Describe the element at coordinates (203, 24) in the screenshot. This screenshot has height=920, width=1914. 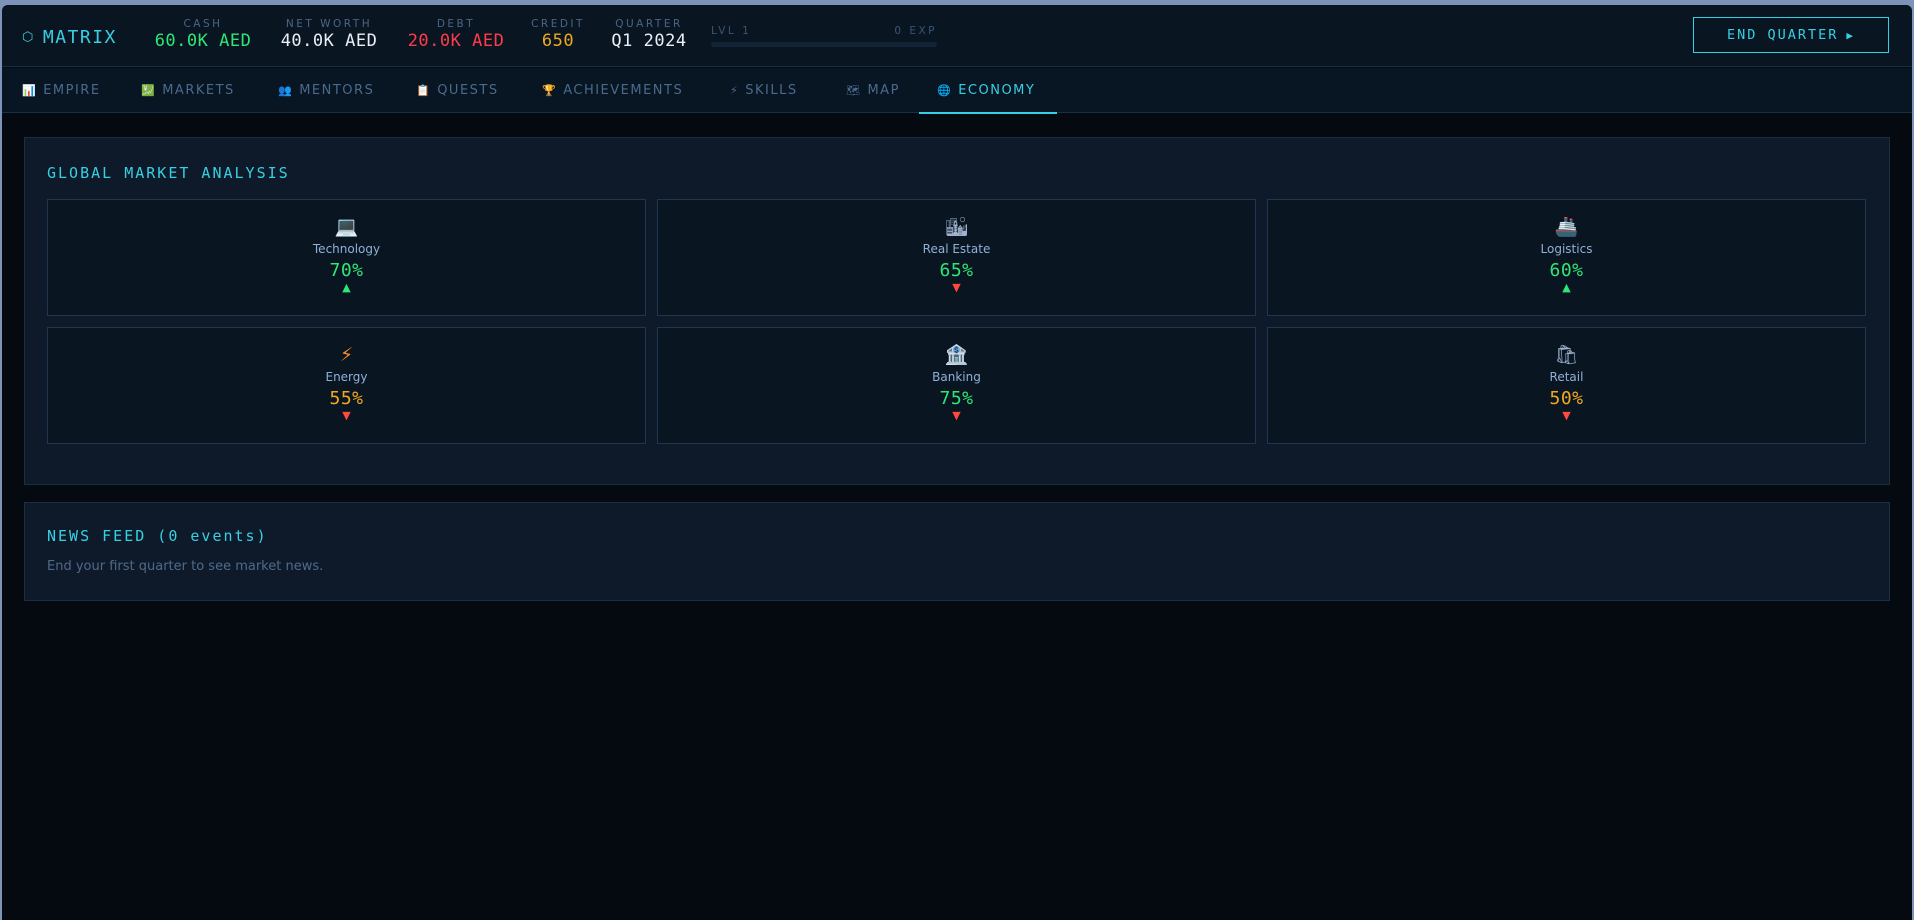
I see `cash-label: CASH` at that location.